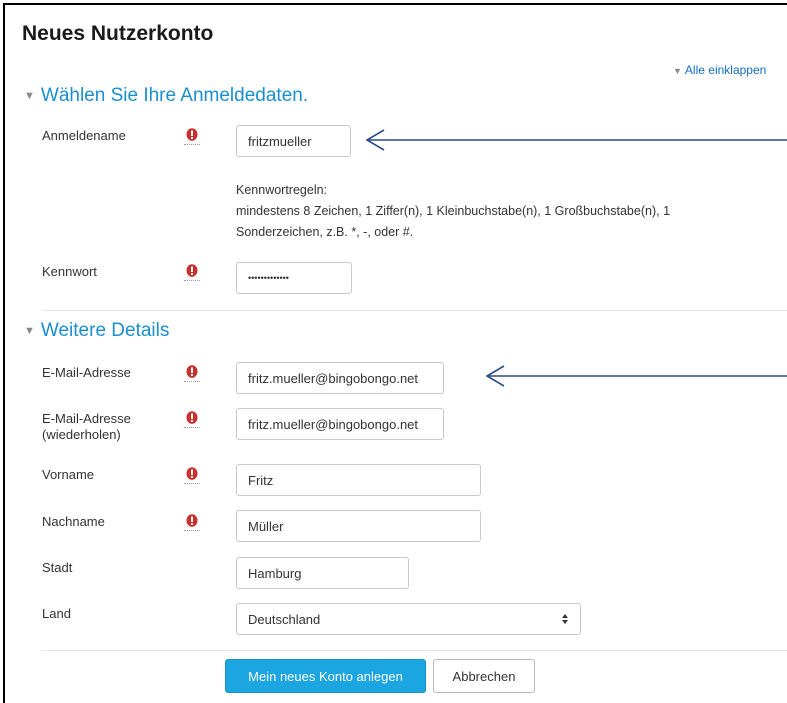 This screenshot has width=787, height=703. What do you see at coordinates (86, 418) in the screenshot?
I see `email-repeat-label-line1: E-Mail-Adresse` at bounding box center [86, 418].